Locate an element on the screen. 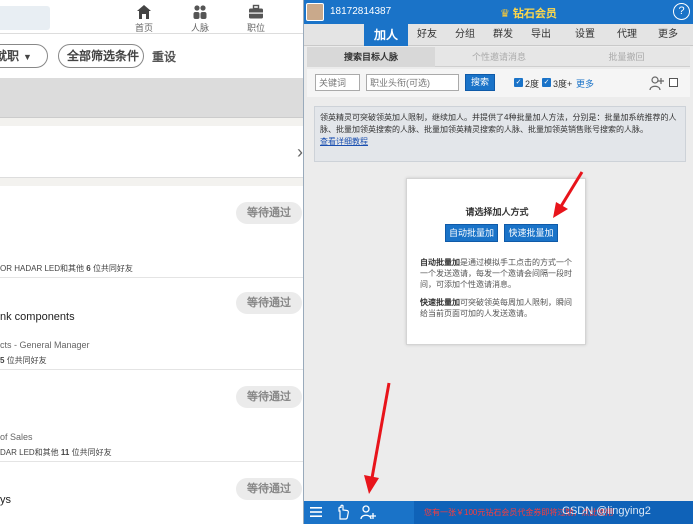  home-icon is located at coordinates (144, 12).